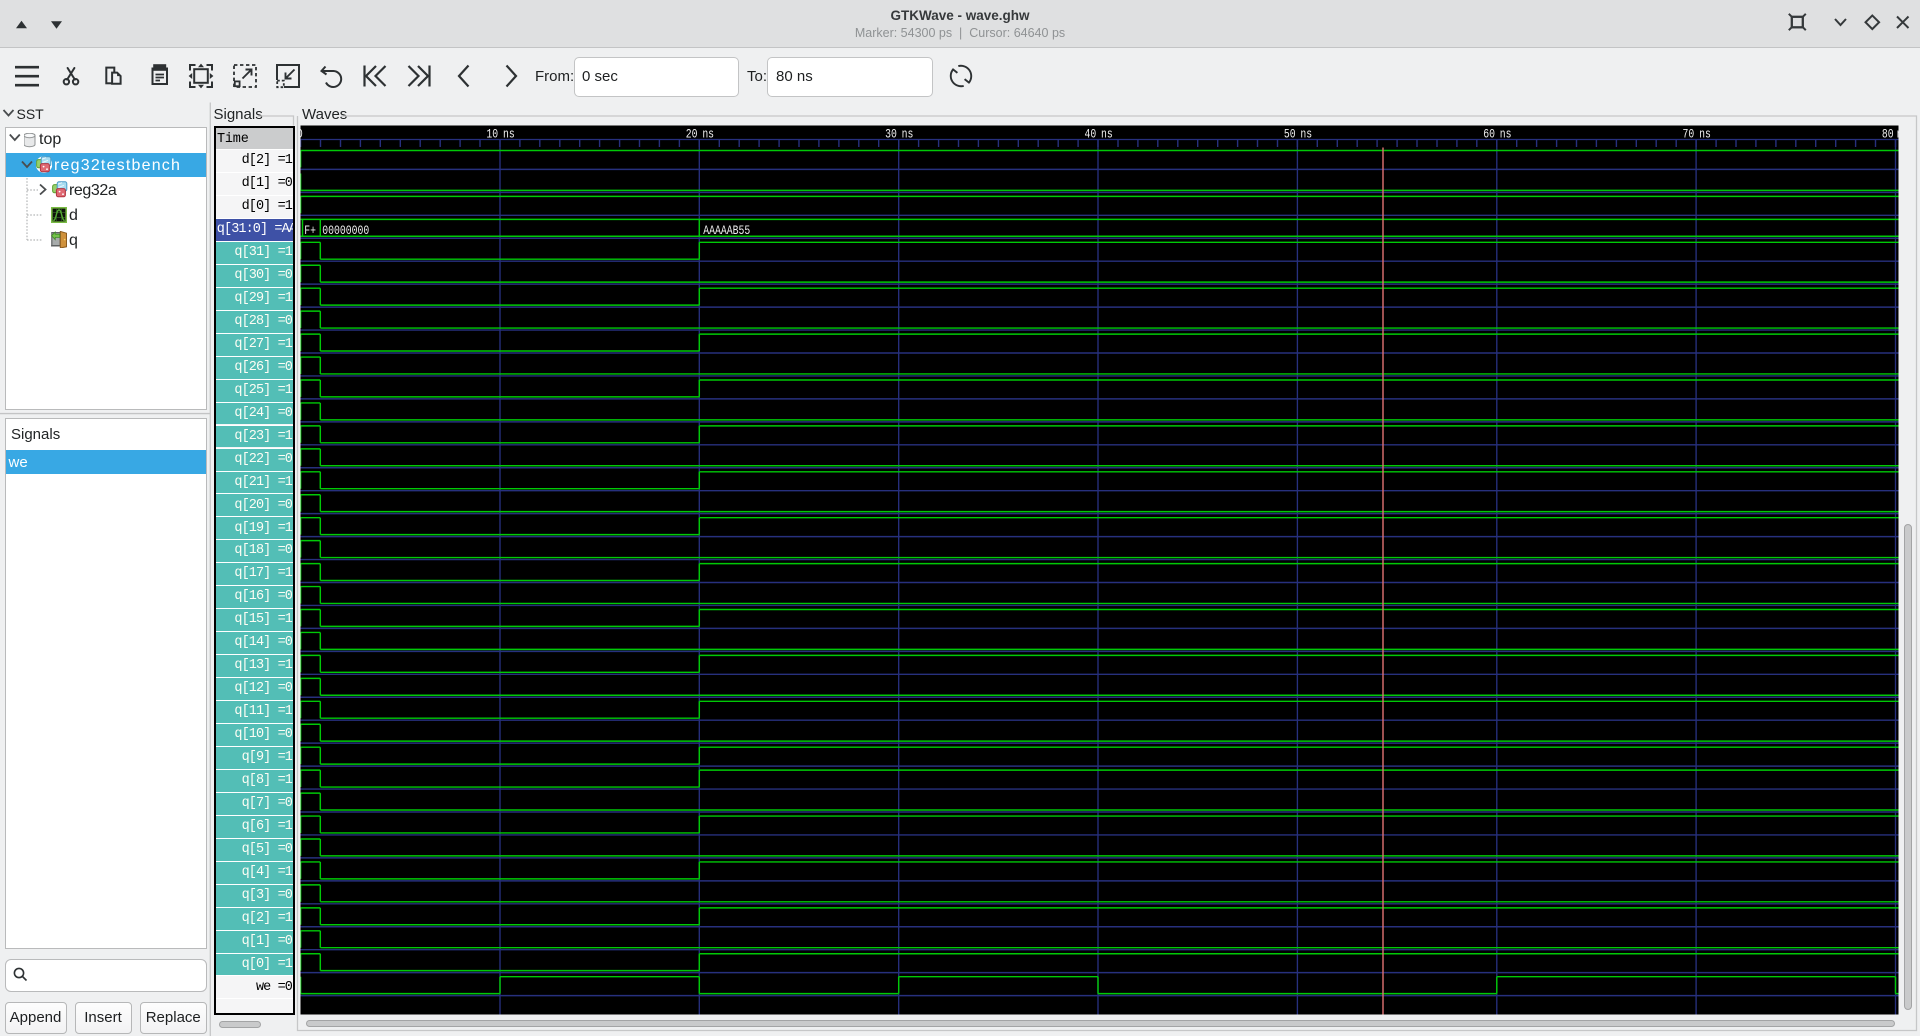 This screenshot has width=1920, height=1036. I want to click on svg-text: 70, so click(1689, 135).